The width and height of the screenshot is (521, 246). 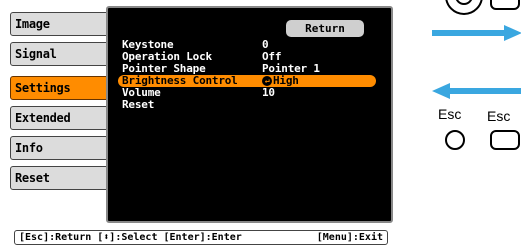 What do you see at coordinates (455, 140) in the screenshot?
I see `esc-round-button-icon` at bounding box center [455, 140].